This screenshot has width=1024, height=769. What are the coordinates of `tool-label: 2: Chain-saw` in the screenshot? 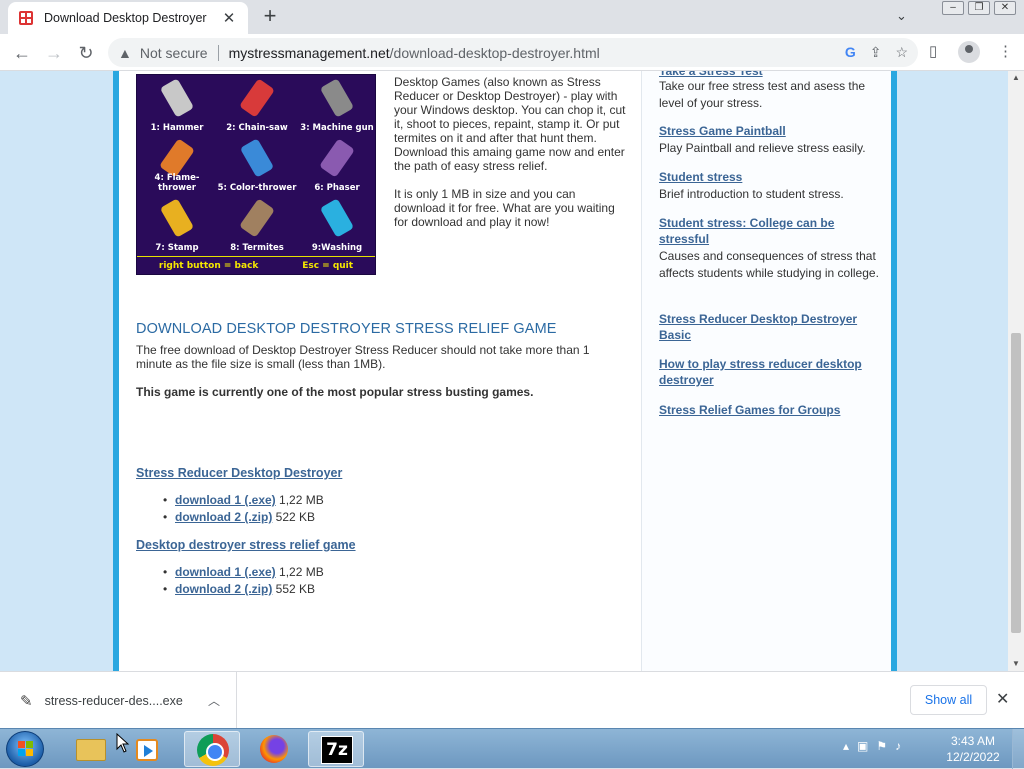 It's located at (257, 128).